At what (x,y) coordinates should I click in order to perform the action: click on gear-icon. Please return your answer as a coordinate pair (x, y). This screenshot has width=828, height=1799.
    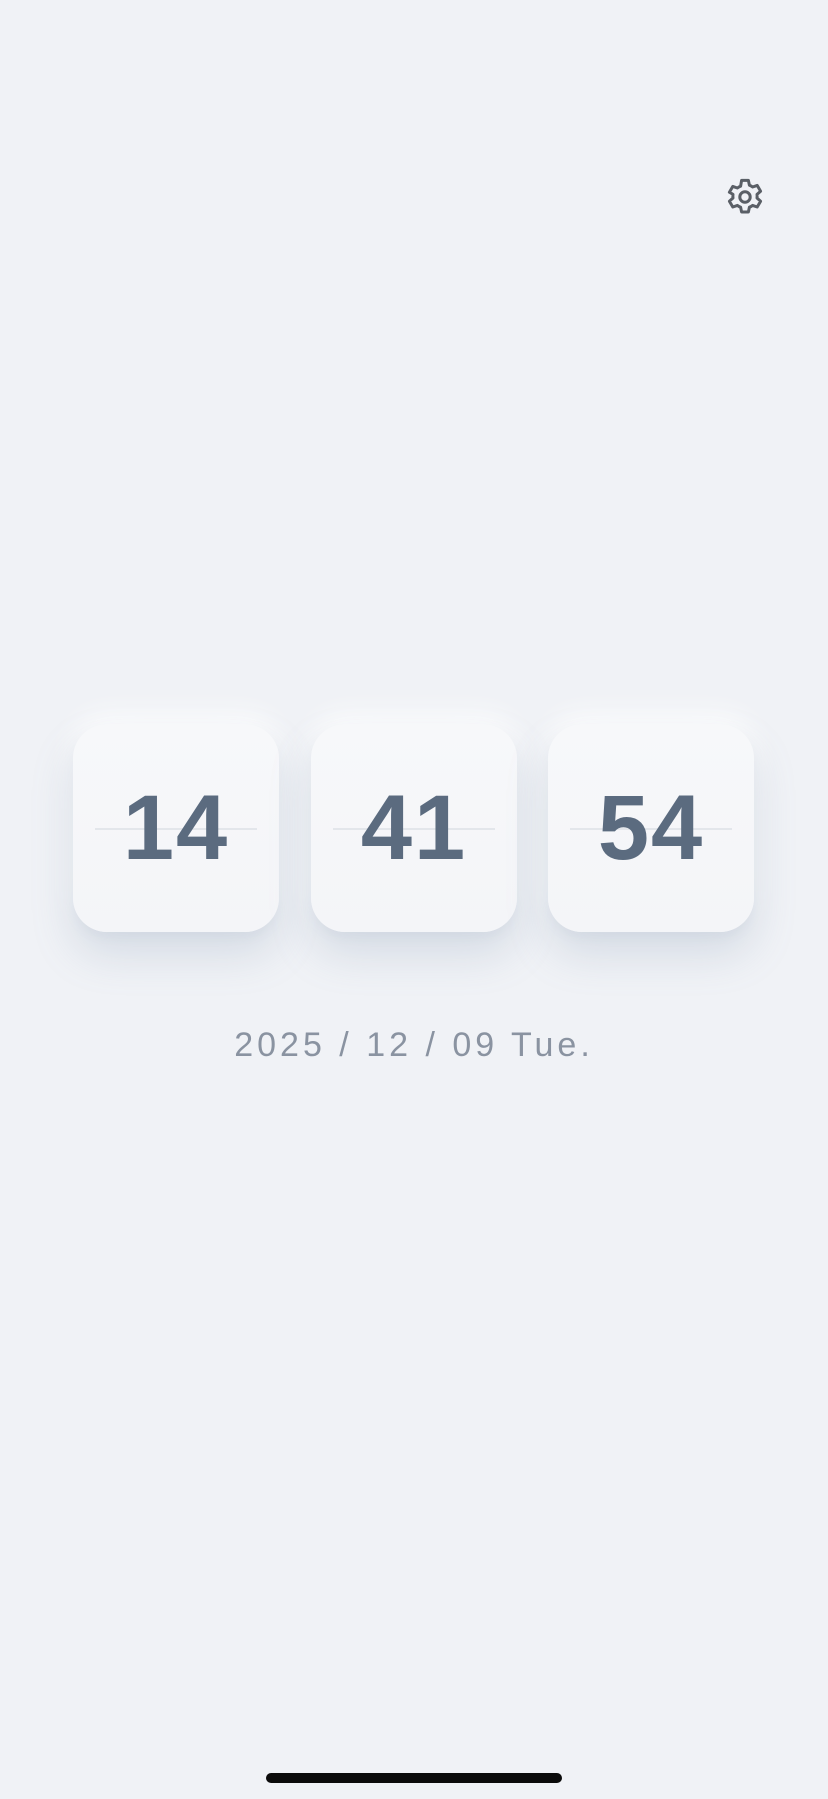
    Looking at the image, I should click on (745, 199).